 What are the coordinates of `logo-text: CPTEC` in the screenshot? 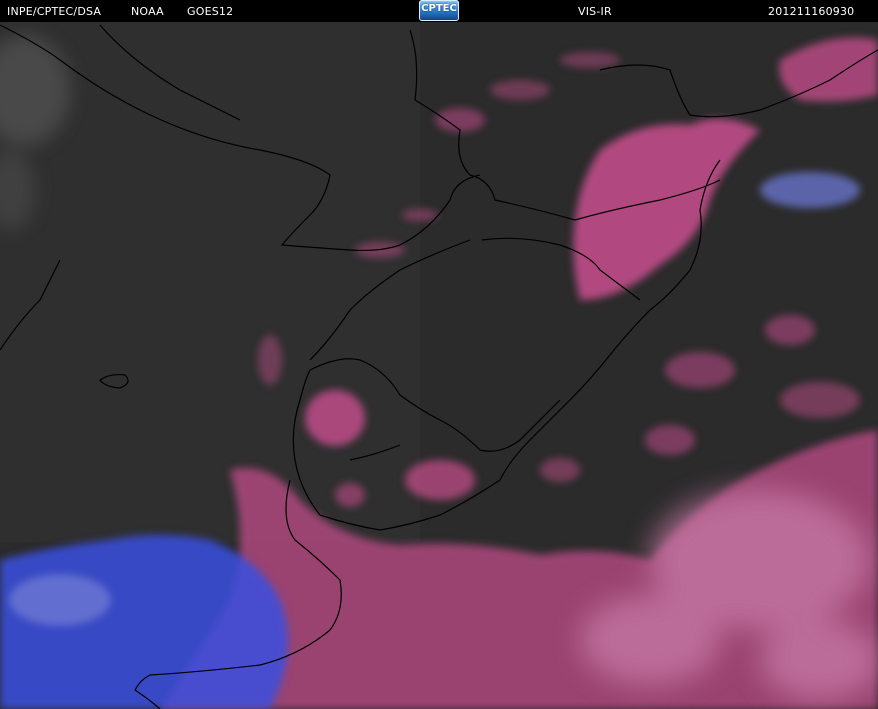 It's located at (439, 8).